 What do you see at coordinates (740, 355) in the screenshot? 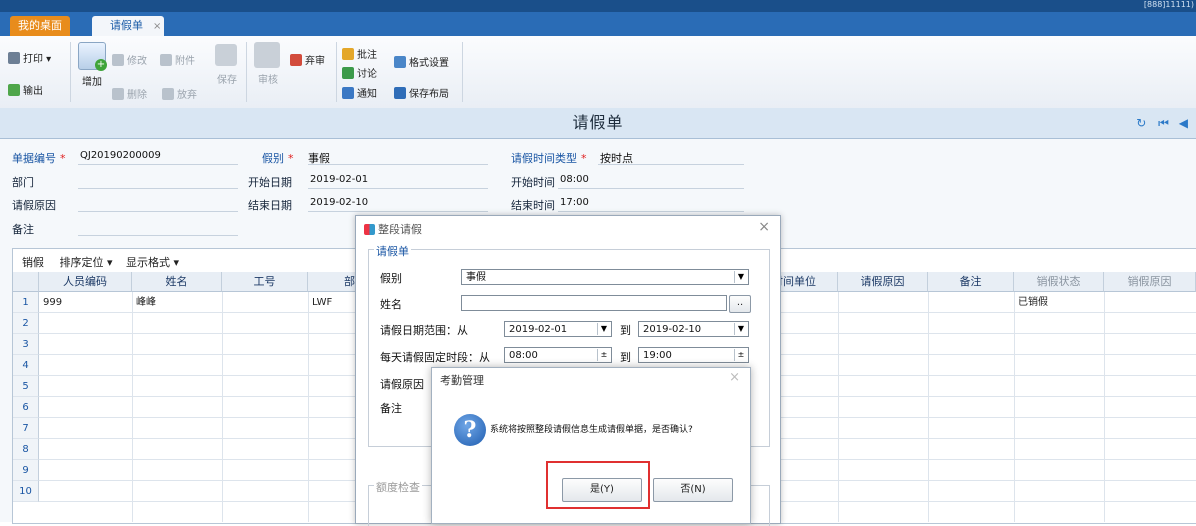
I see `spinner-icon: ±` at bounding box center [740, 355].